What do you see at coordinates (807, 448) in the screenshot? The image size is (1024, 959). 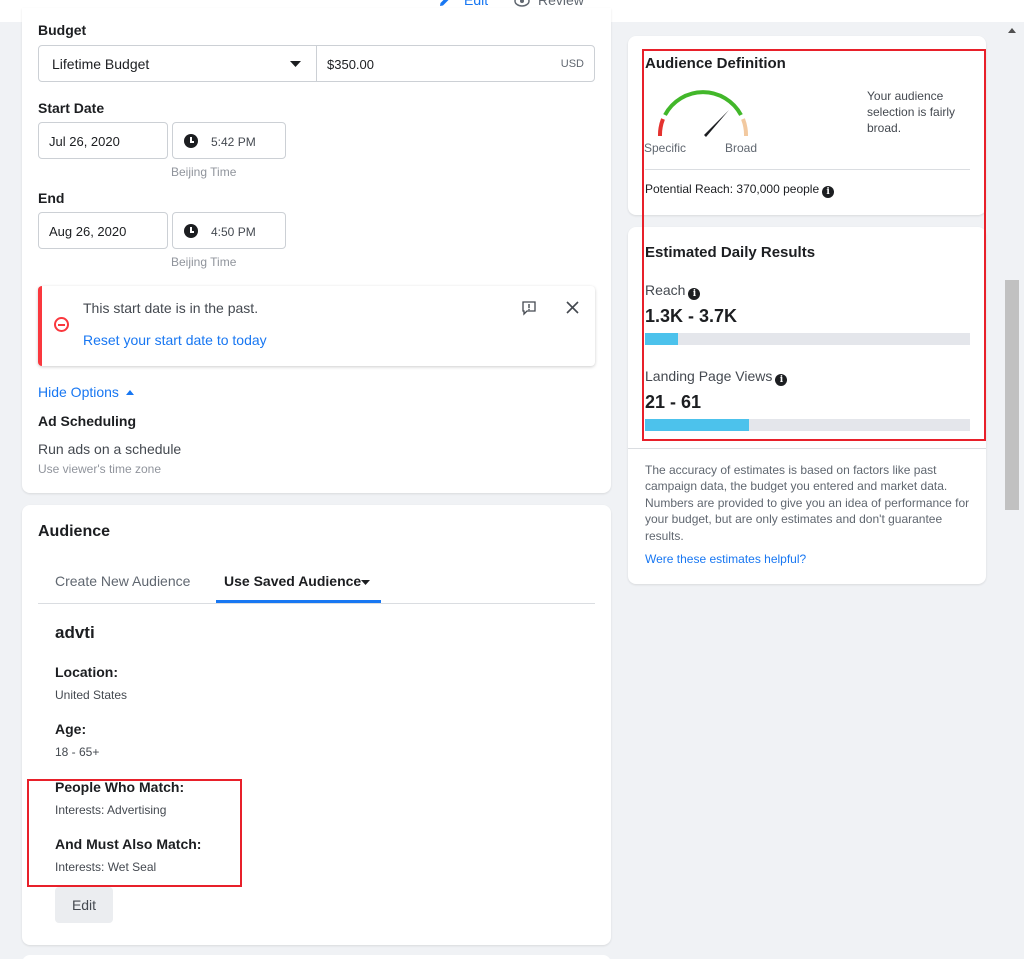 I see `divider` at bounding box center [807, 448].